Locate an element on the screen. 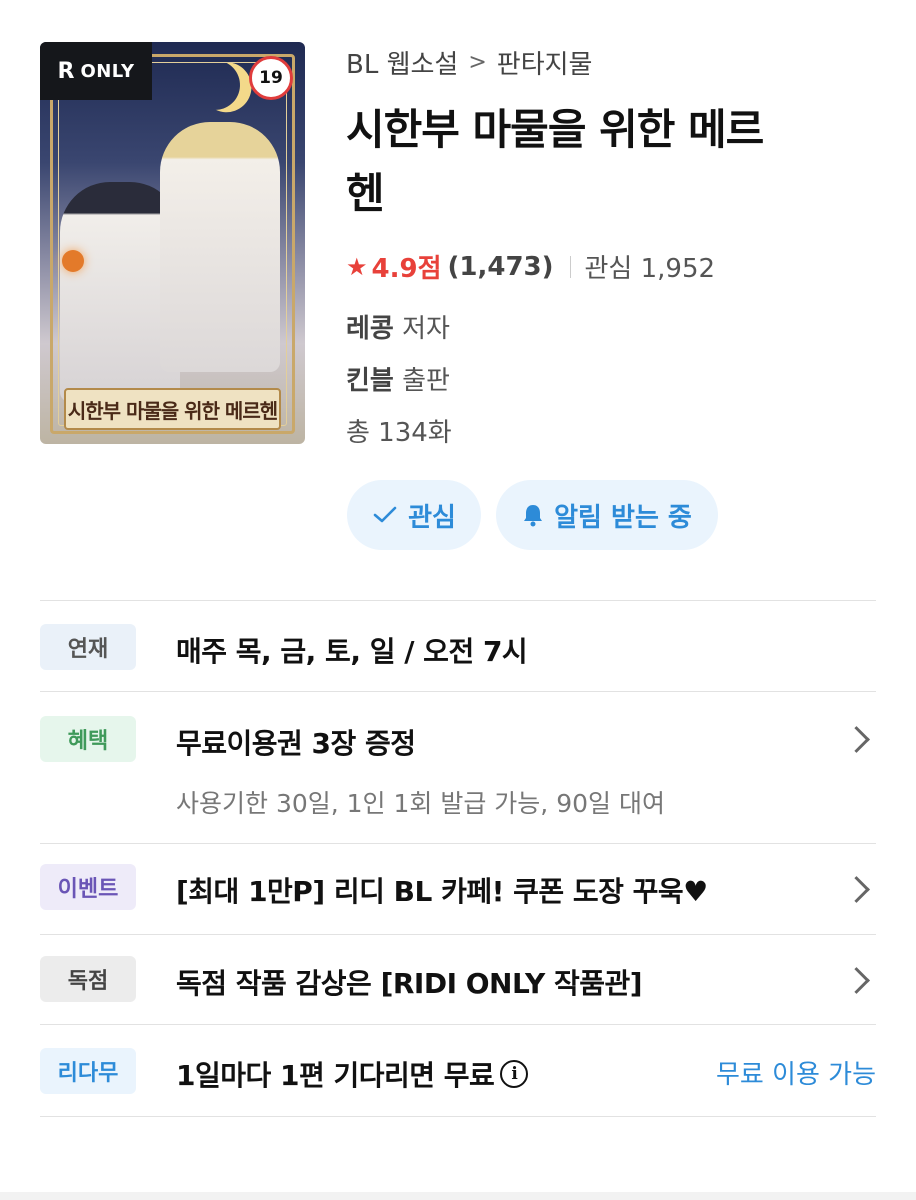  author-role: 저자 is located at coordinates (426, 329).